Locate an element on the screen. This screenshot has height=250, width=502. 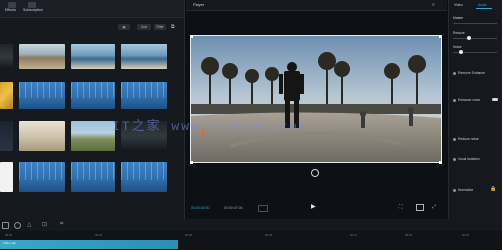
player-title: Player is located at coordinates (199, 4).